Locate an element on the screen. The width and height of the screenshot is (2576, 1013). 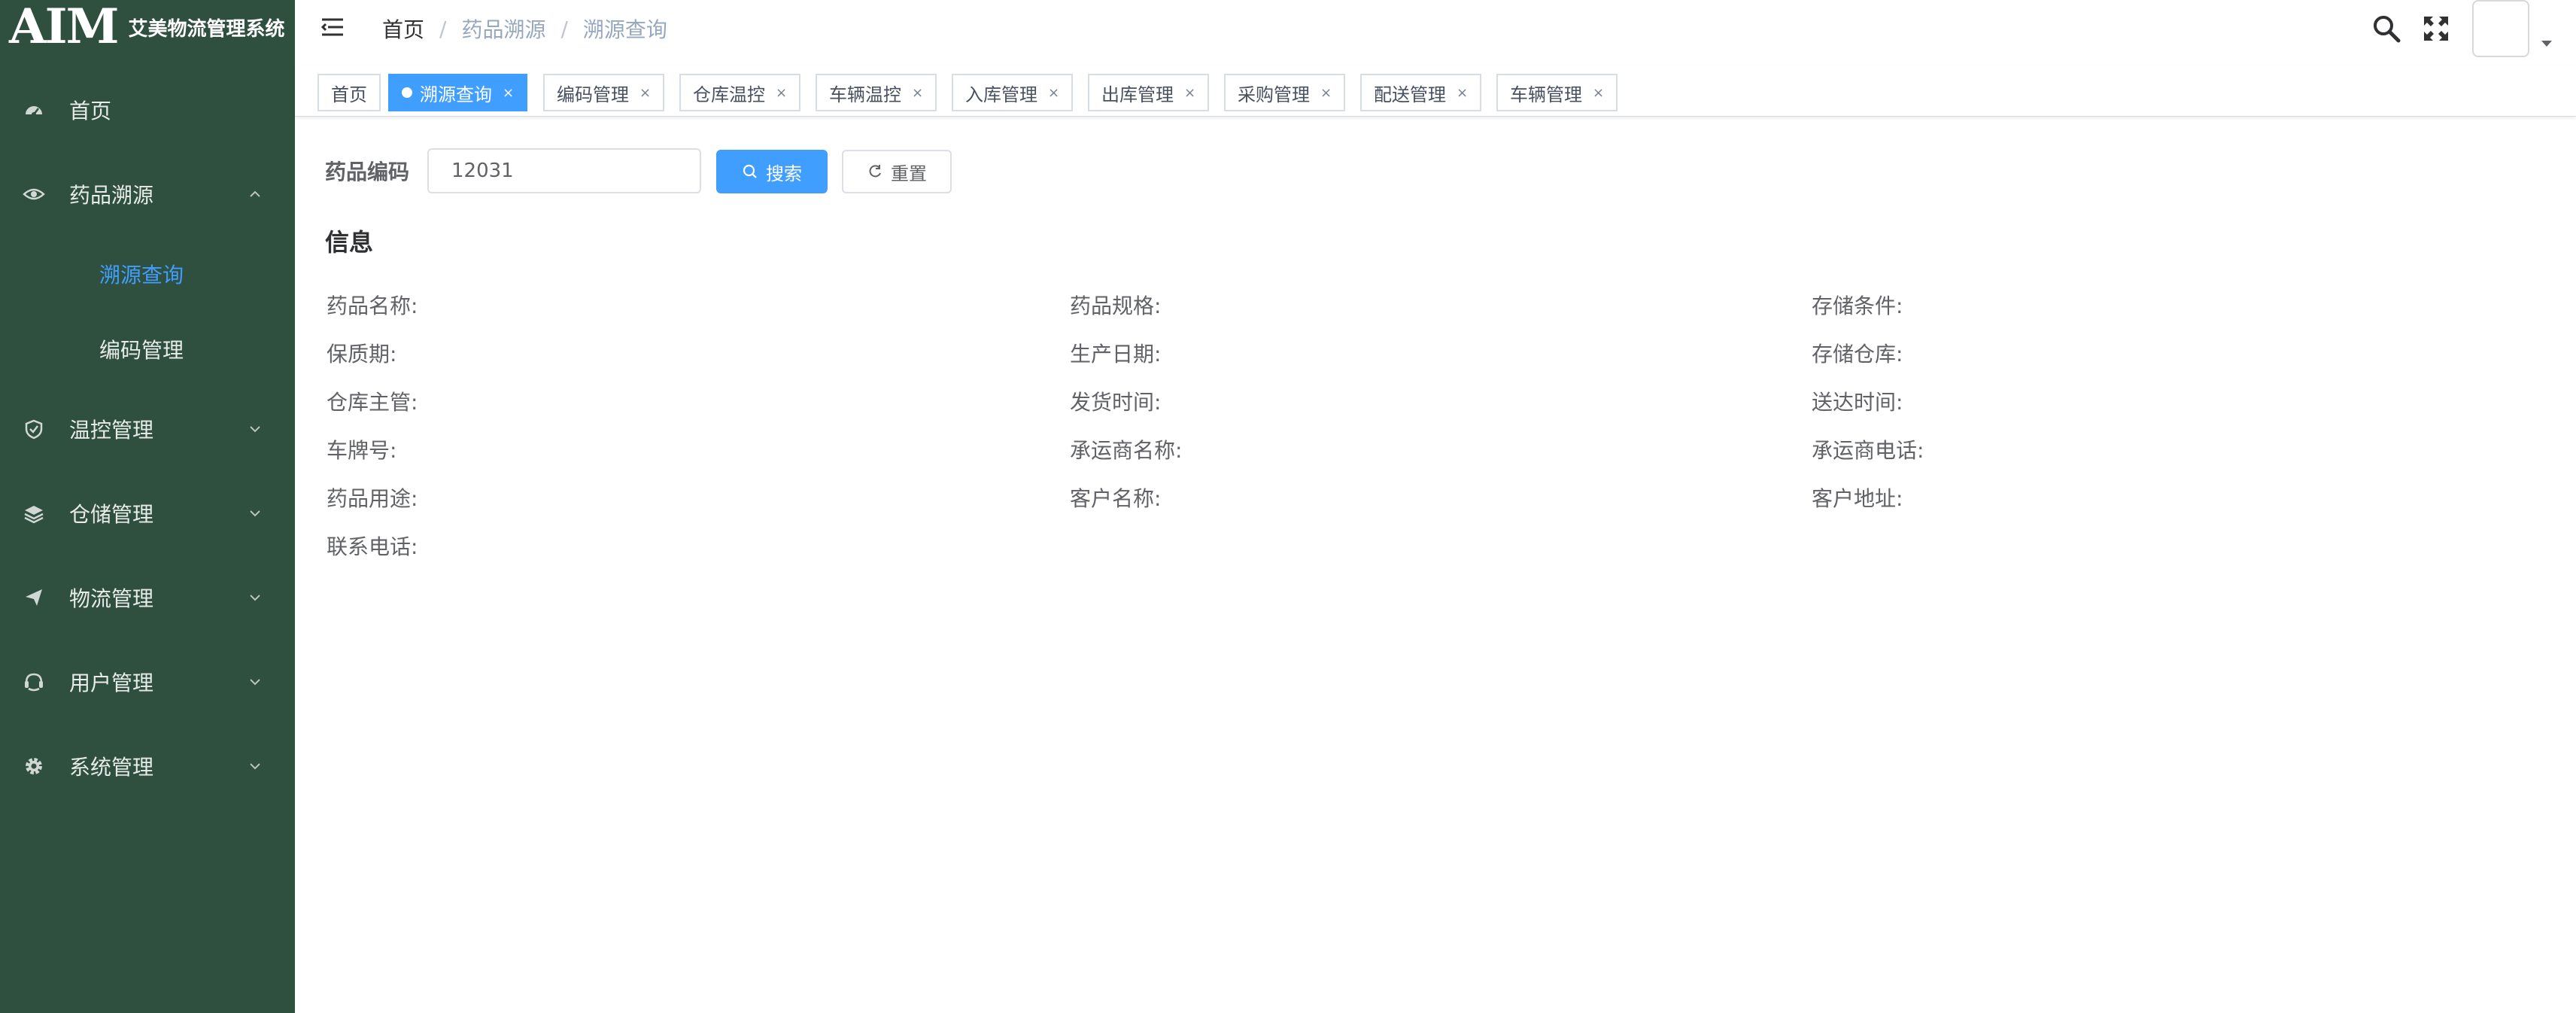
tag-warehouse-temp: 仓库温控 × is located at coordinates (740, 92).